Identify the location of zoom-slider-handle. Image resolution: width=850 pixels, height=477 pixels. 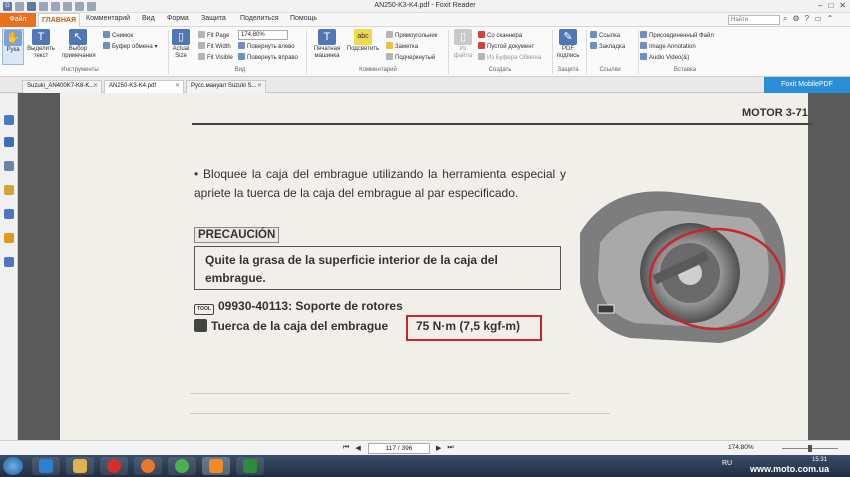
(810, 448).